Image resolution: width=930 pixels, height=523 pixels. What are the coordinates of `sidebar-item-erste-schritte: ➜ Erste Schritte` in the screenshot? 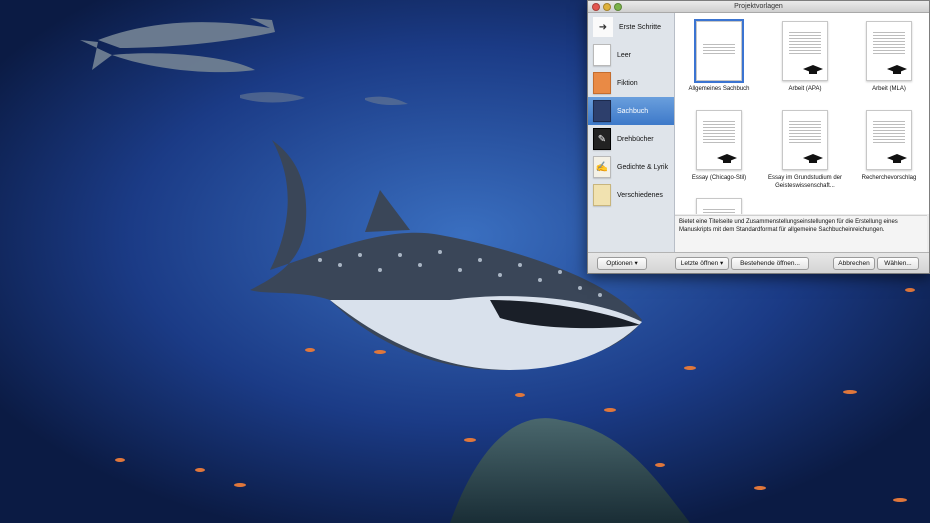 It's located at (631, 27).